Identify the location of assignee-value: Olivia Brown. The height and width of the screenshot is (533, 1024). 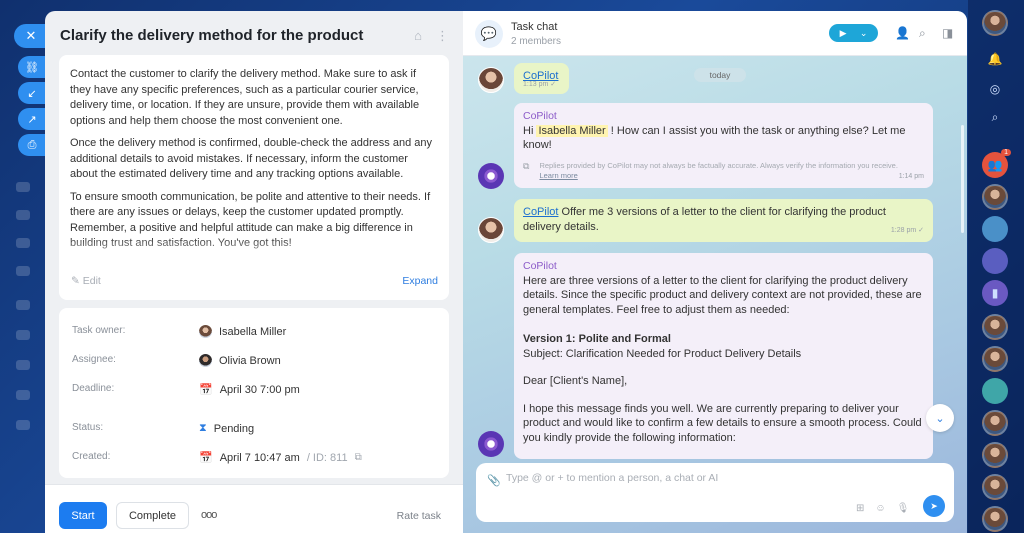
(240, 360).